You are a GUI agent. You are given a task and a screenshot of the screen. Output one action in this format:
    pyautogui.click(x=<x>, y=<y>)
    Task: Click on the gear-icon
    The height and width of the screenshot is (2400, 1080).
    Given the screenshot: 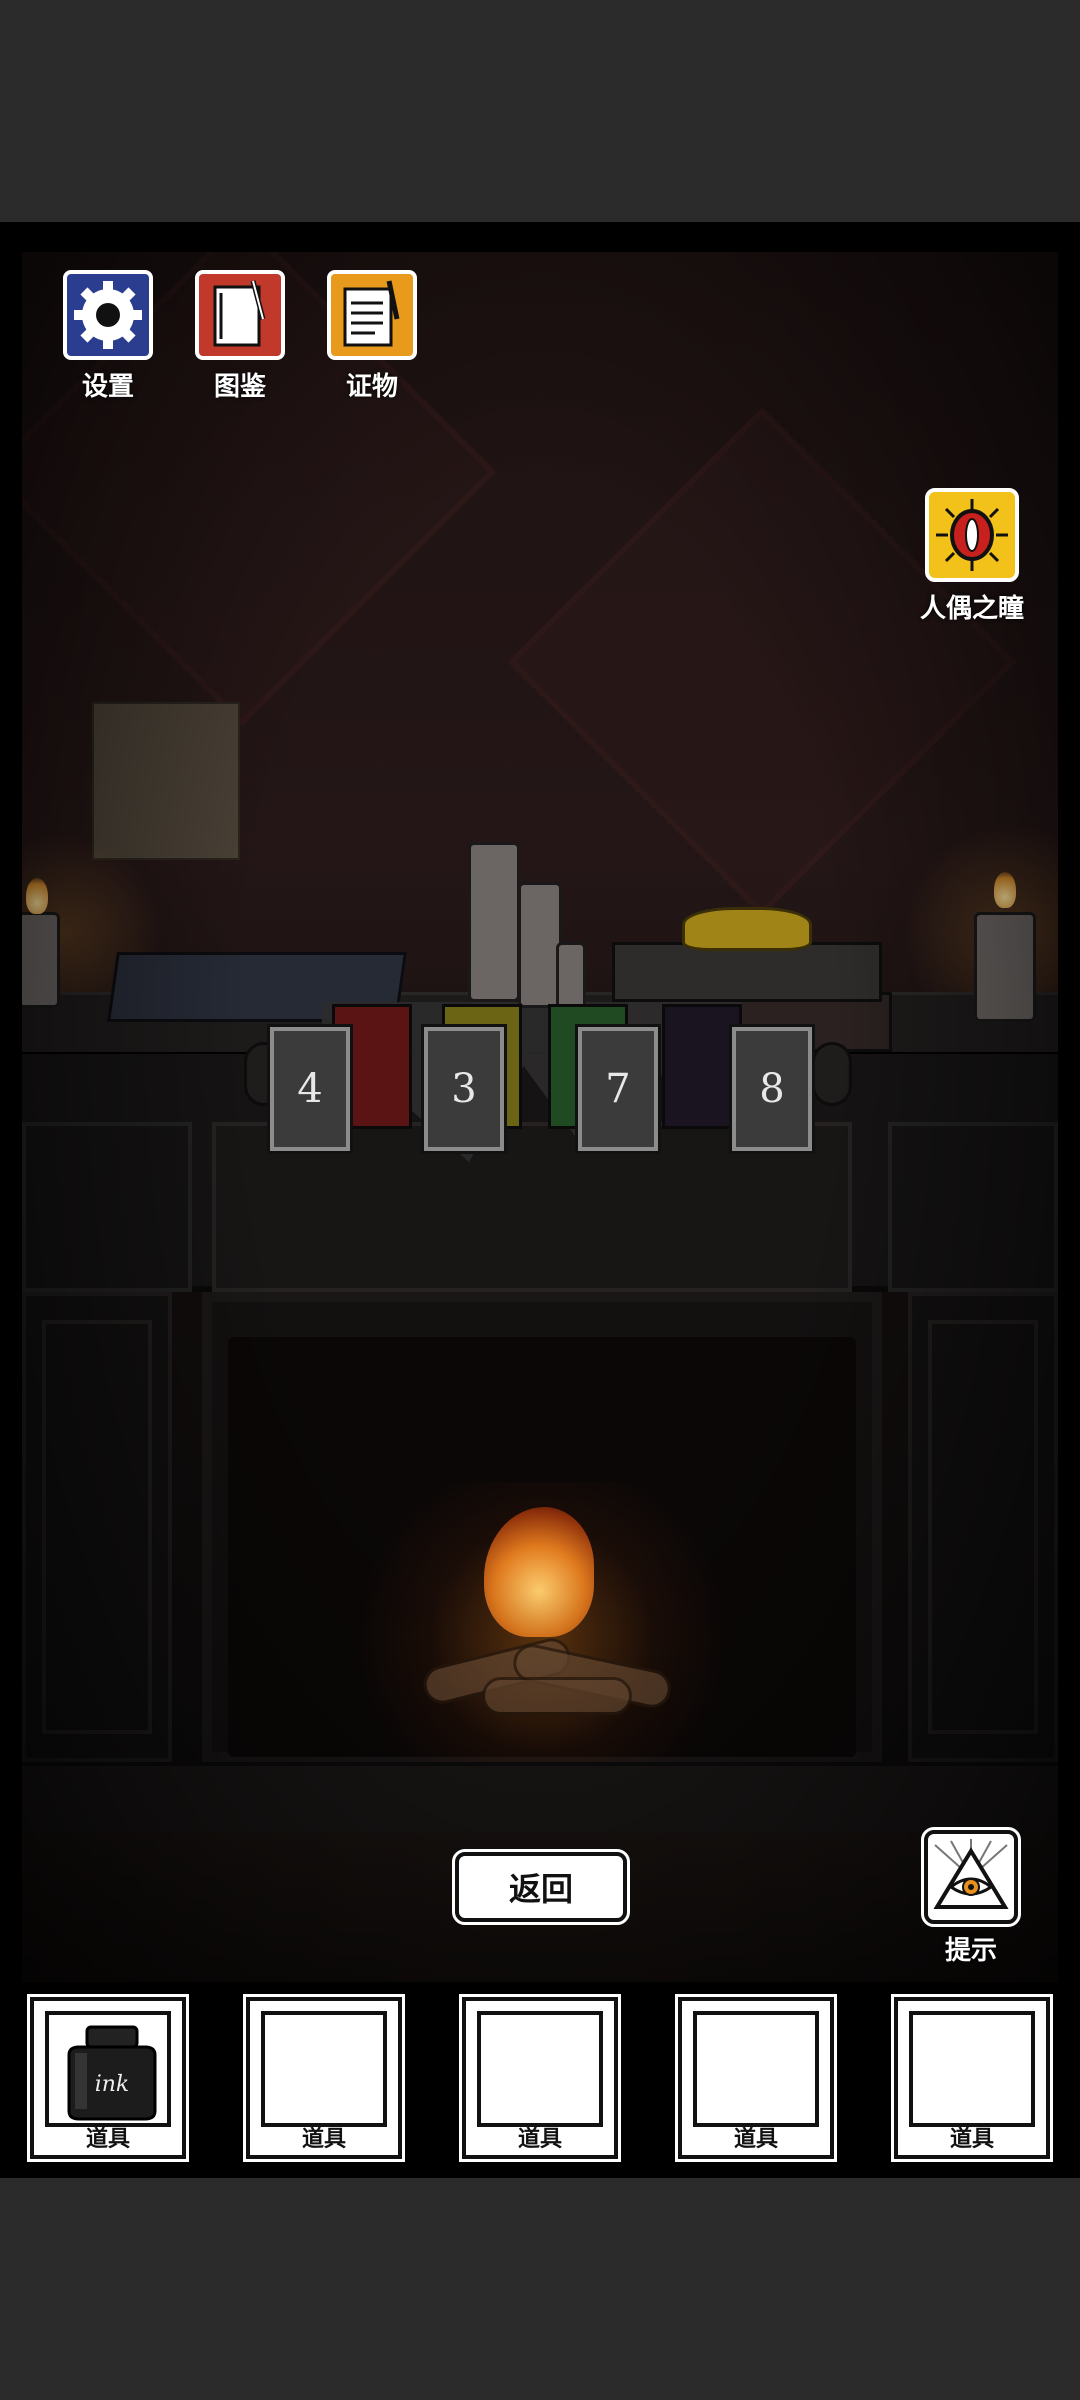 What is the action you would take?
    pyautogui.click(x=108, y=315)
    